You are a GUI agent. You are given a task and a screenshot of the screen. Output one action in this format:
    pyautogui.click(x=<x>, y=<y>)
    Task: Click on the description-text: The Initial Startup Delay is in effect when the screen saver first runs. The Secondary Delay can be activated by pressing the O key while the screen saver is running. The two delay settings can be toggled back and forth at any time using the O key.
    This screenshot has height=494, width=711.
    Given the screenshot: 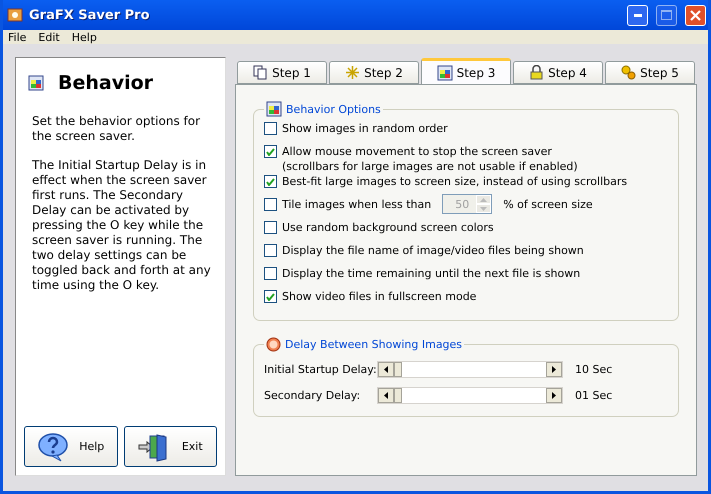 What is the action you would take?
    pyautogui.click(x=121, y=225)
    